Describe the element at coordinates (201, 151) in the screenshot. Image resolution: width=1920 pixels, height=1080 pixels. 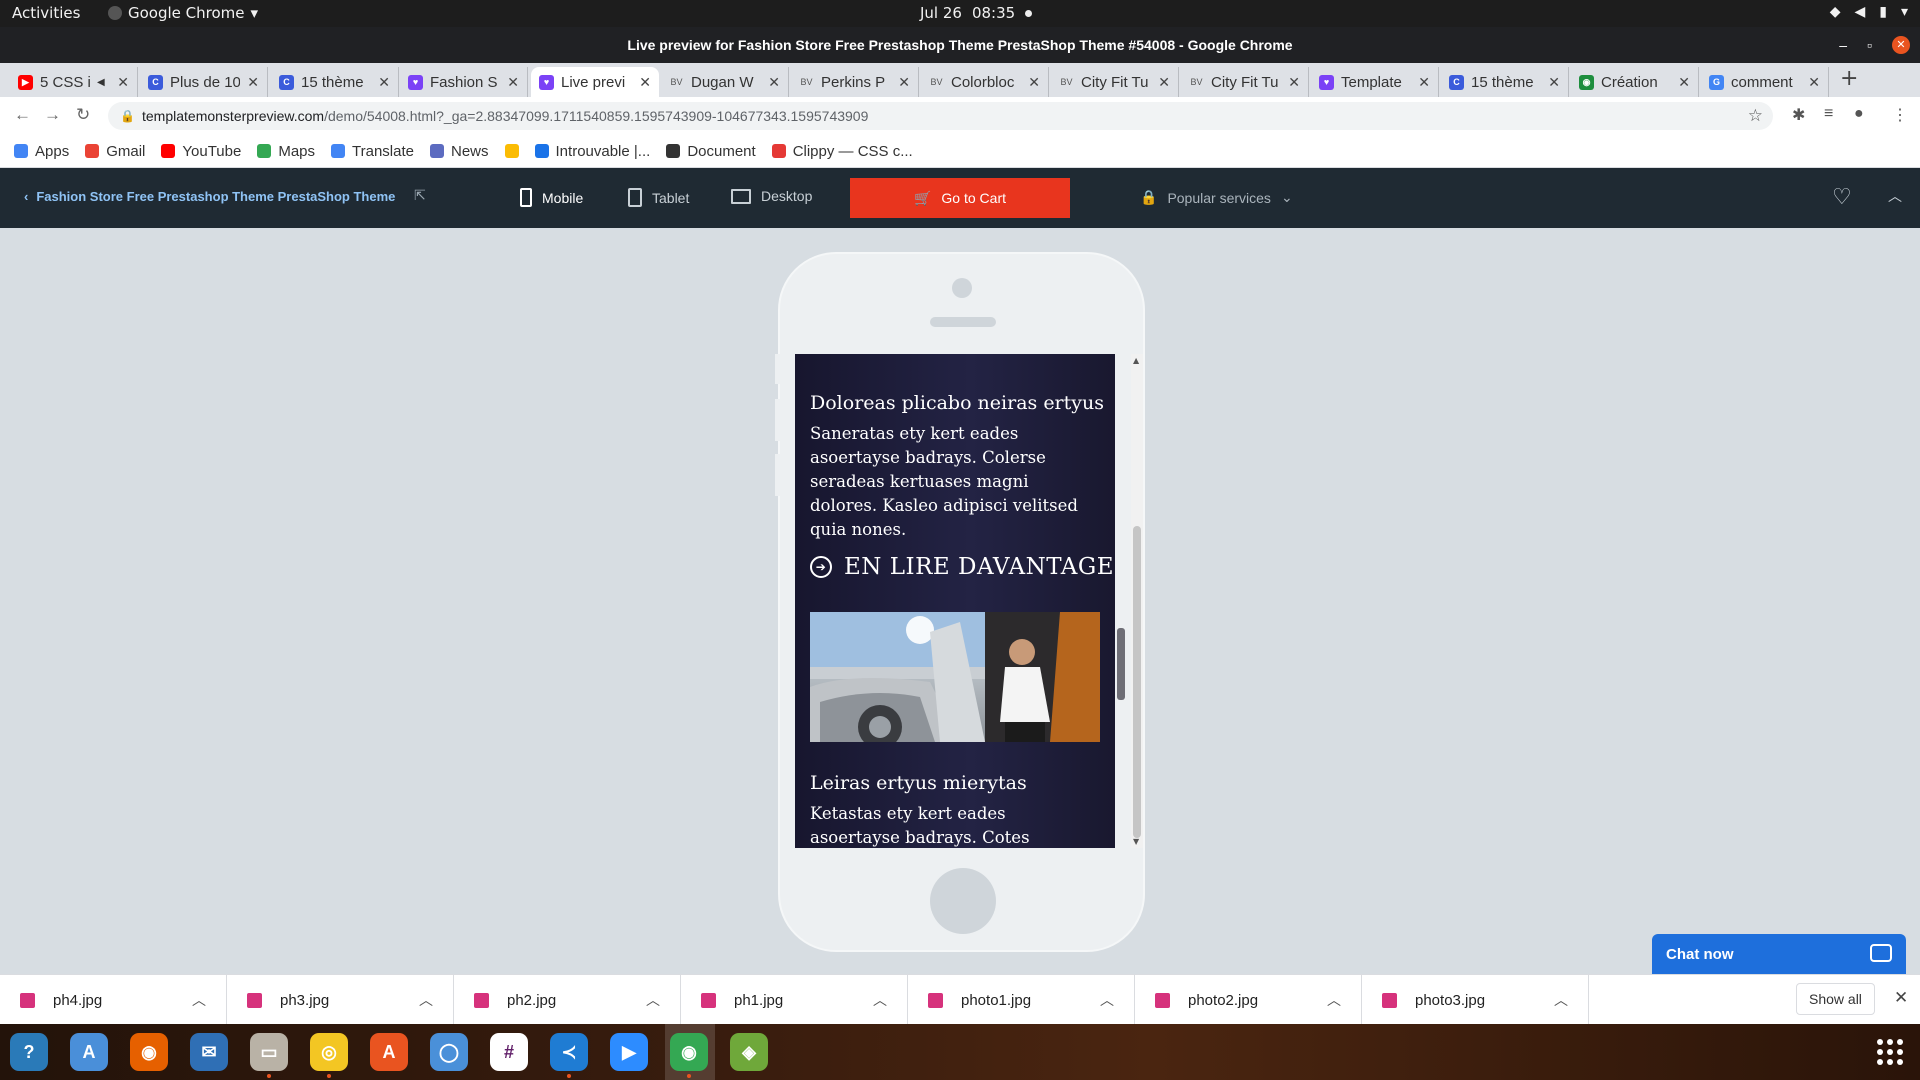
I see `bookmark-item: YouTube` at that location.